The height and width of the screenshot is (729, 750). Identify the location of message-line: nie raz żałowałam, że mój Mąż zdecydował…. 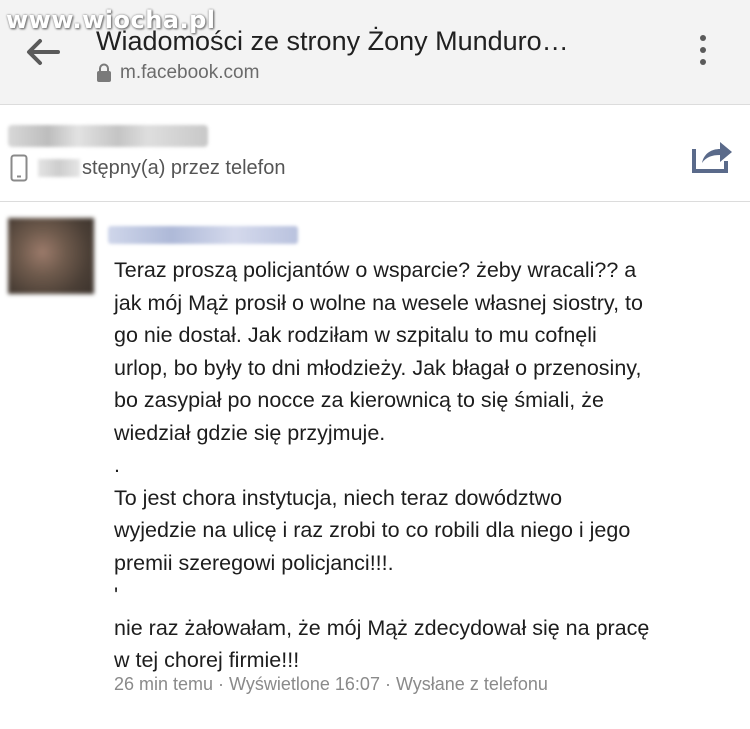
(382, 627).